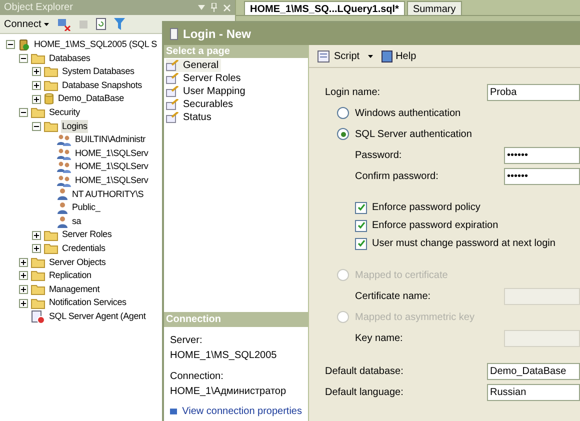 The height and width of the screenshot is (421, 580). What do you see at coordinates (190, 117) in the screenshot?
I see `page-item: Status` at bounding box center [190, 117].